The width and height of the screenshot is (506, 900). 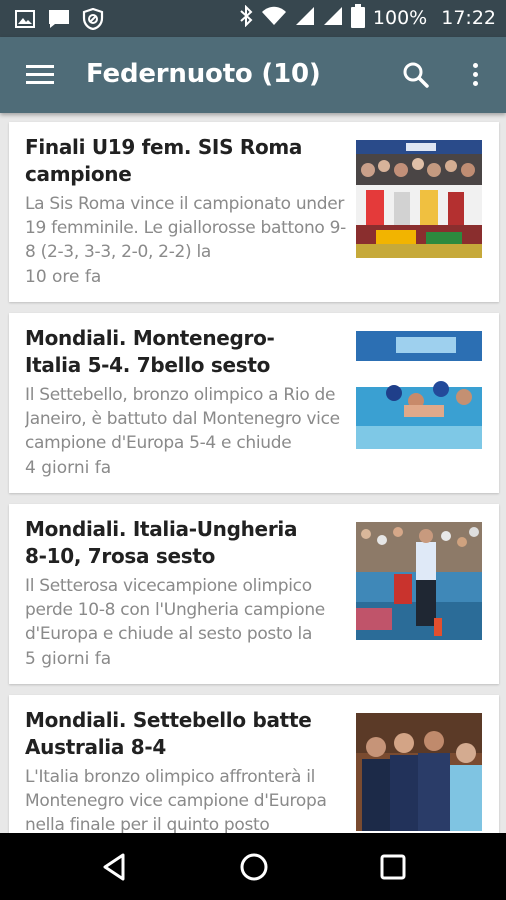 What do you see at coordinates (274, 18) in the screenshot?
I see `wifi-icon` at bounding box center [274, 18].